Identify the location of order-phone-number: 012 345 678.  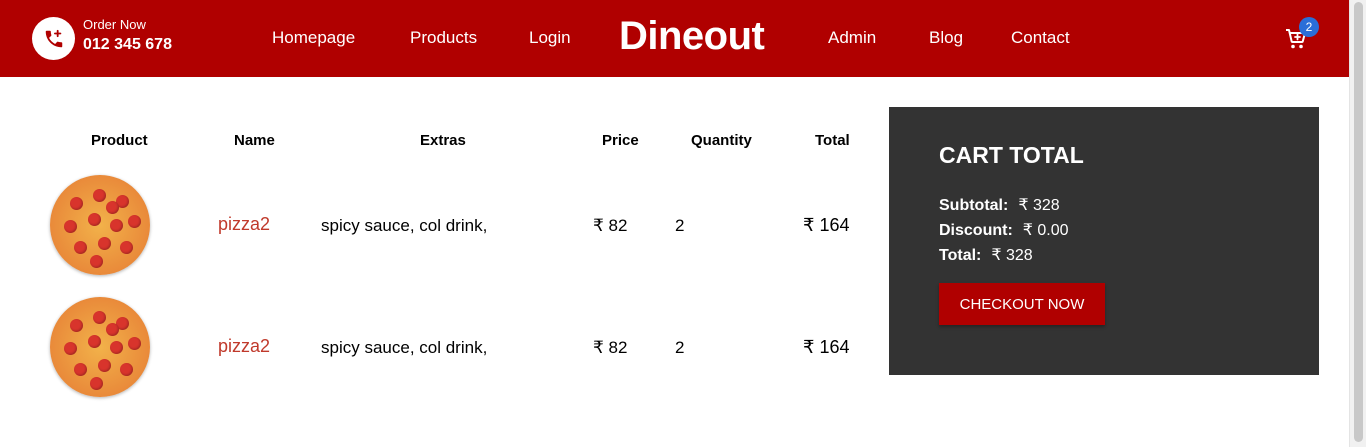
(127, 44).